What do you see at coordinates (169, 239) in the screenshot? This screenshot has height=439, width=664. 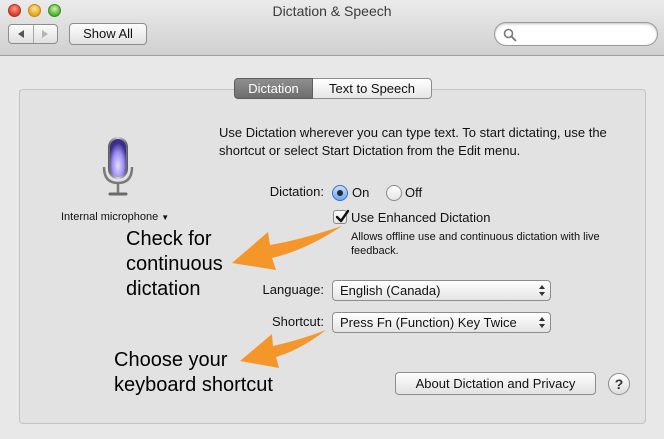 I see `annotation-line: Check for` at bounding box center [169, 239].